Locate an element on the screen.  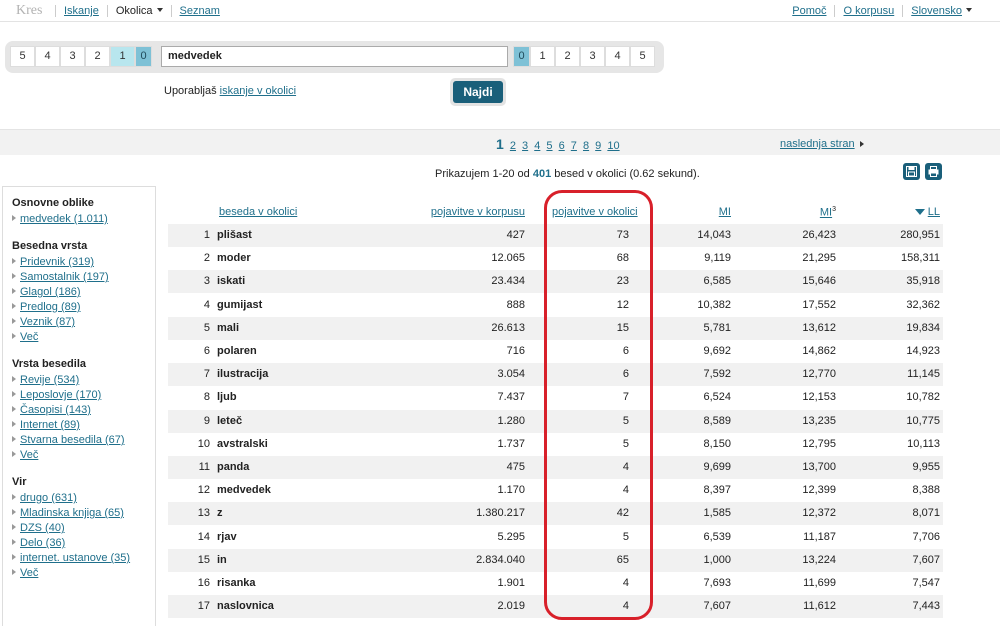
nav-o-korpusu: O korpusu is located at coordinates (868, 11).